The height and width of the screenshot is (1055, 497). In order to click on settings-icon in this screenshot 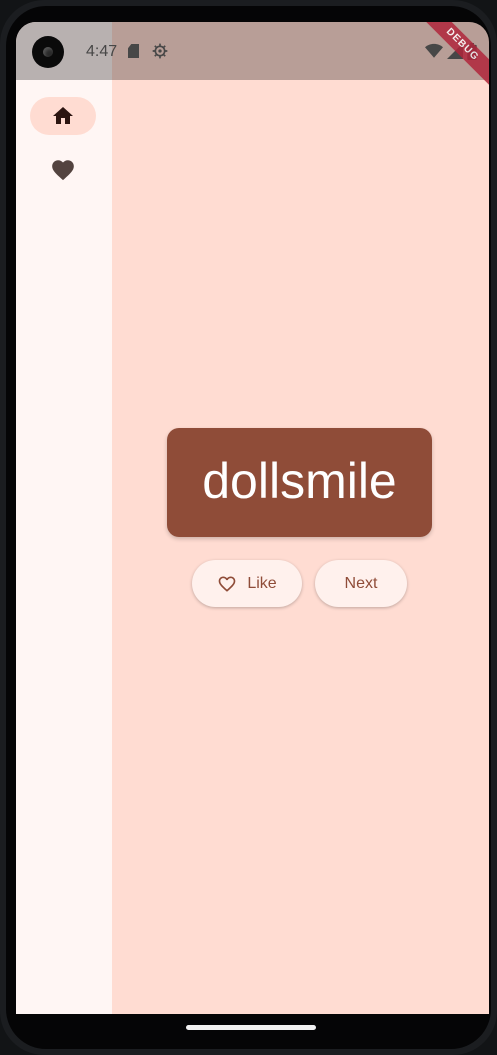, I will do `click(160, 51)`.